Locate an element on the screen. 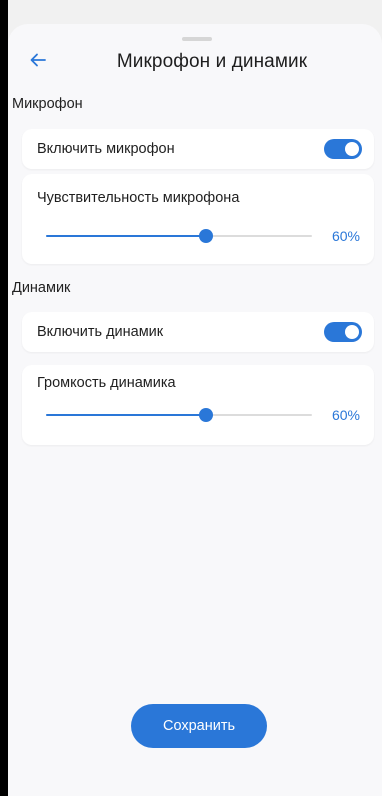 This screenshot has height=796, width=382. enable-speaker-label: Включить динамик is located at coordinates (100, 332).